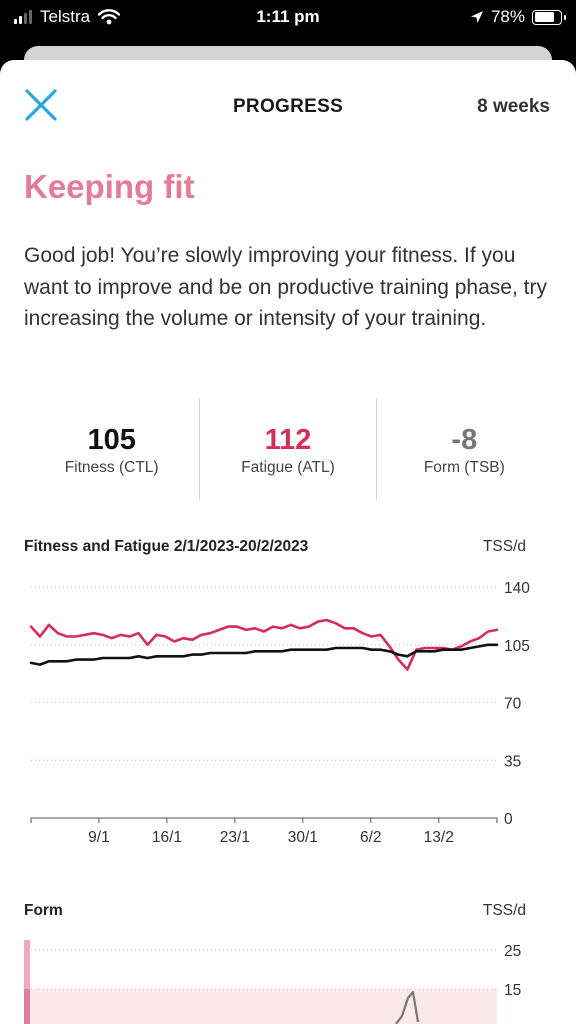 The height and width of the screenshot is (1024, 576). I want to click on status-title: Keeping fit, so click(109, 186).